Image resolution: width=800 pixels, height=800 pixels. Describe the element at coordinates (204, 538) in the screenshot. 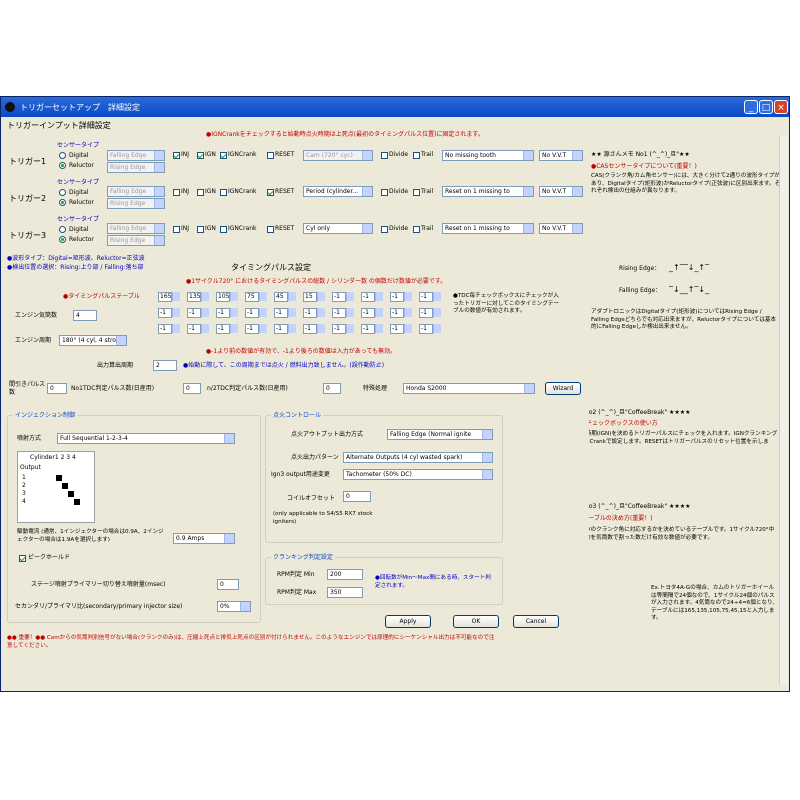

I see `drive-current-select: 0.9 Amps` at that location.